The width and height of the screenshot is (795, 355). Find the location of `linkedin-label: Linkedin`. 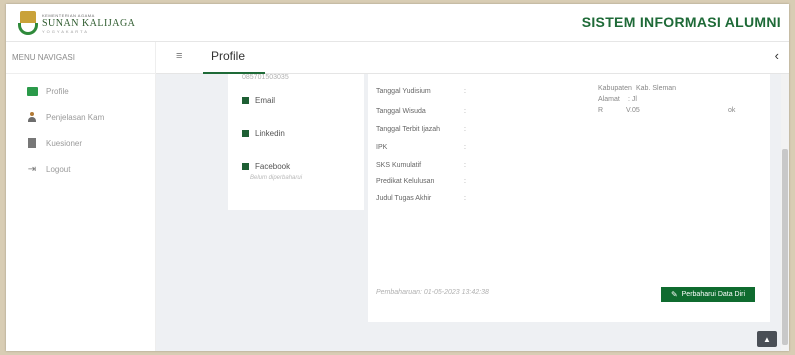

linkedin-label: Linkedin is located at coordinates (270, 133).